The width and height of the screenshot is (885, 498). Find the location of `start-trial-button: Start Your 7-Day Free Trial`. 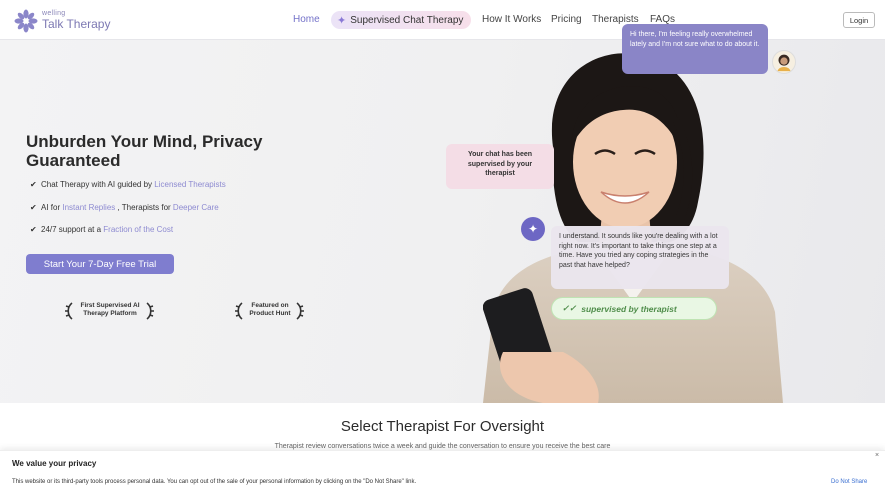

start-trial-button: Start Your 7-Day Free Trial is located at coordinates (100, 264).